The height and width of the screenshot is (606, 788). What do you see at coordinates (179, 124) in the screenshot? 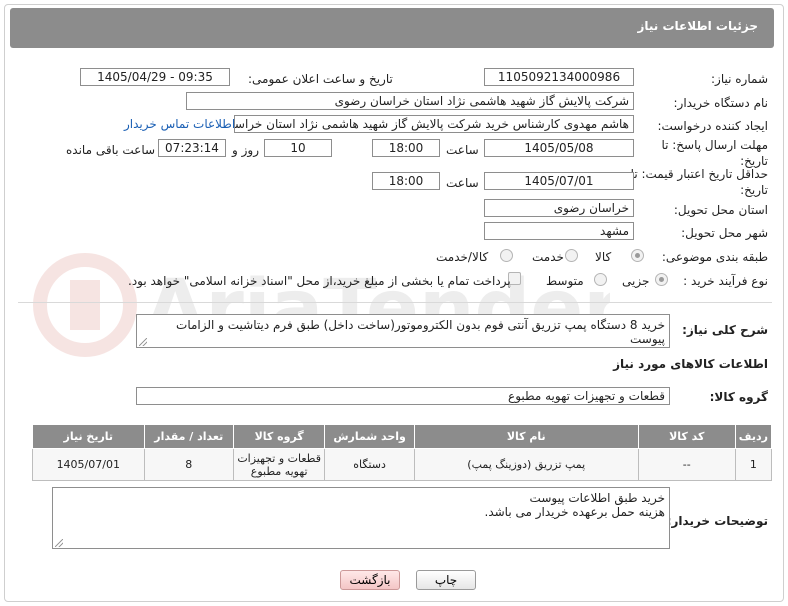
I see `buyer-contact-link: اطلاعات تماس خریدار` at bounding box center [179, 124].